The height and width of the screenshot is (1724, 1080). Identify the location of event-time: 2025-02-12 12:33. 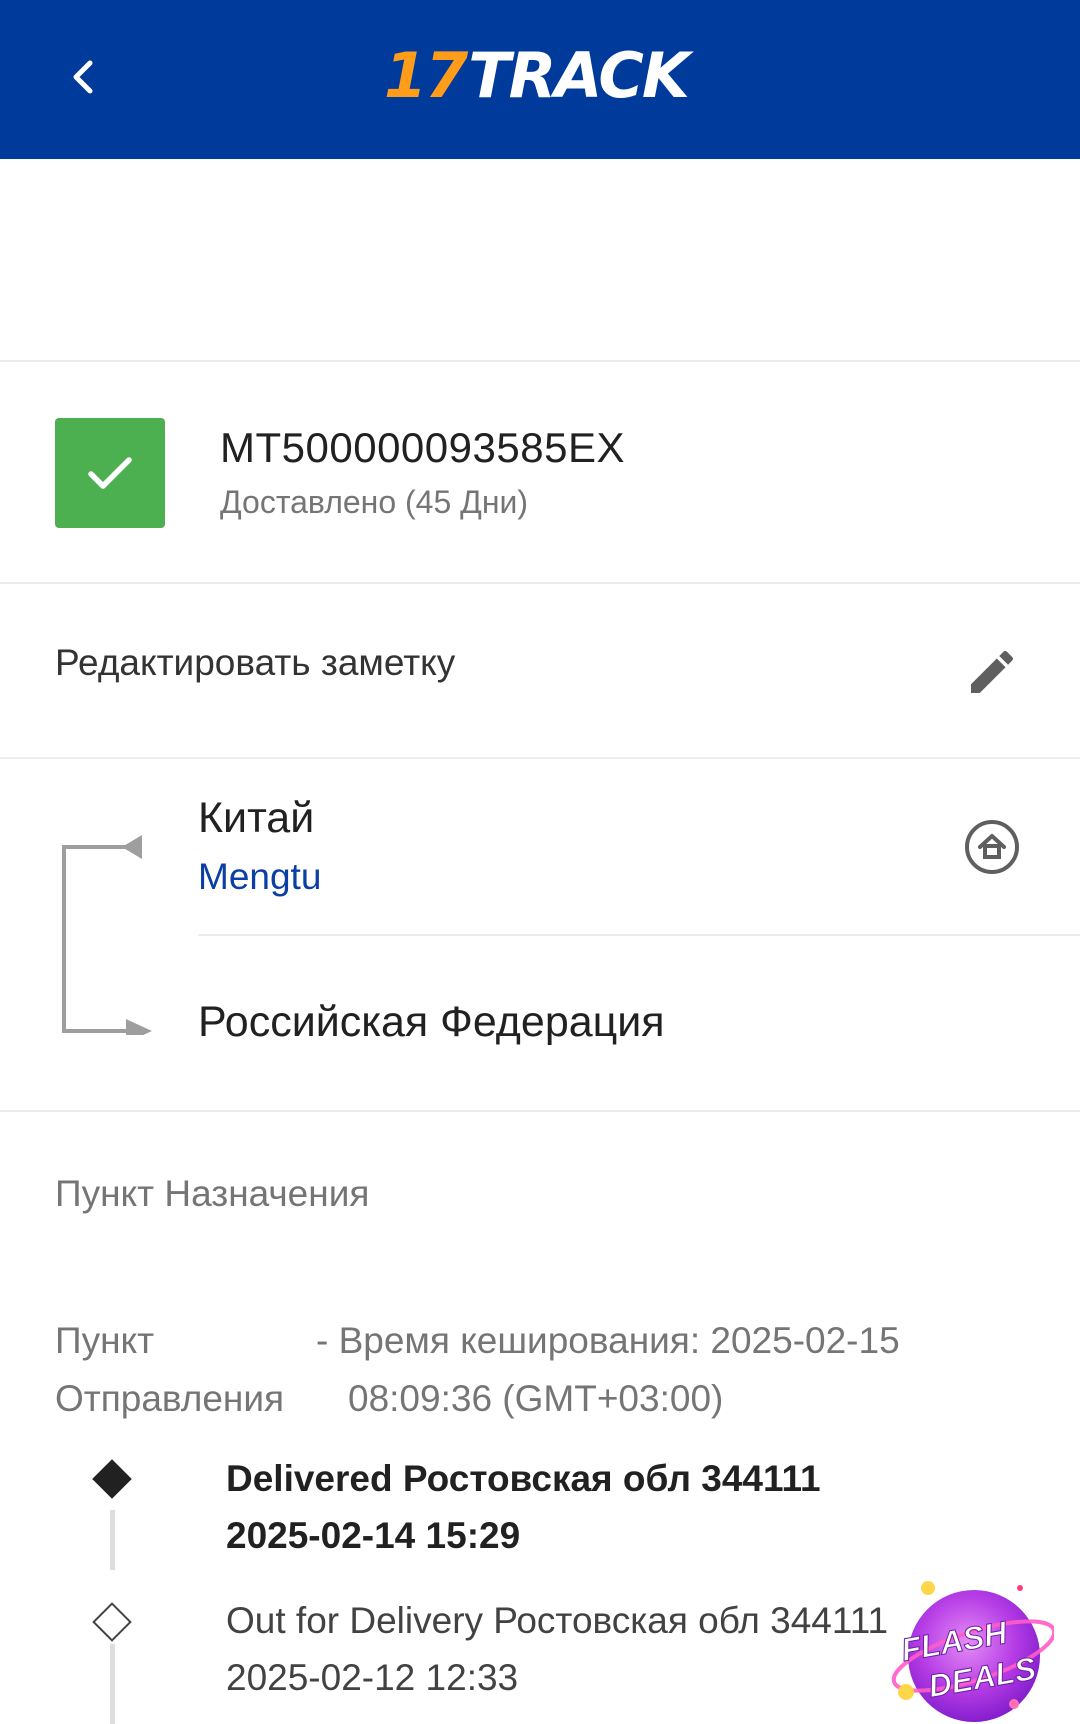
(372, 1677).